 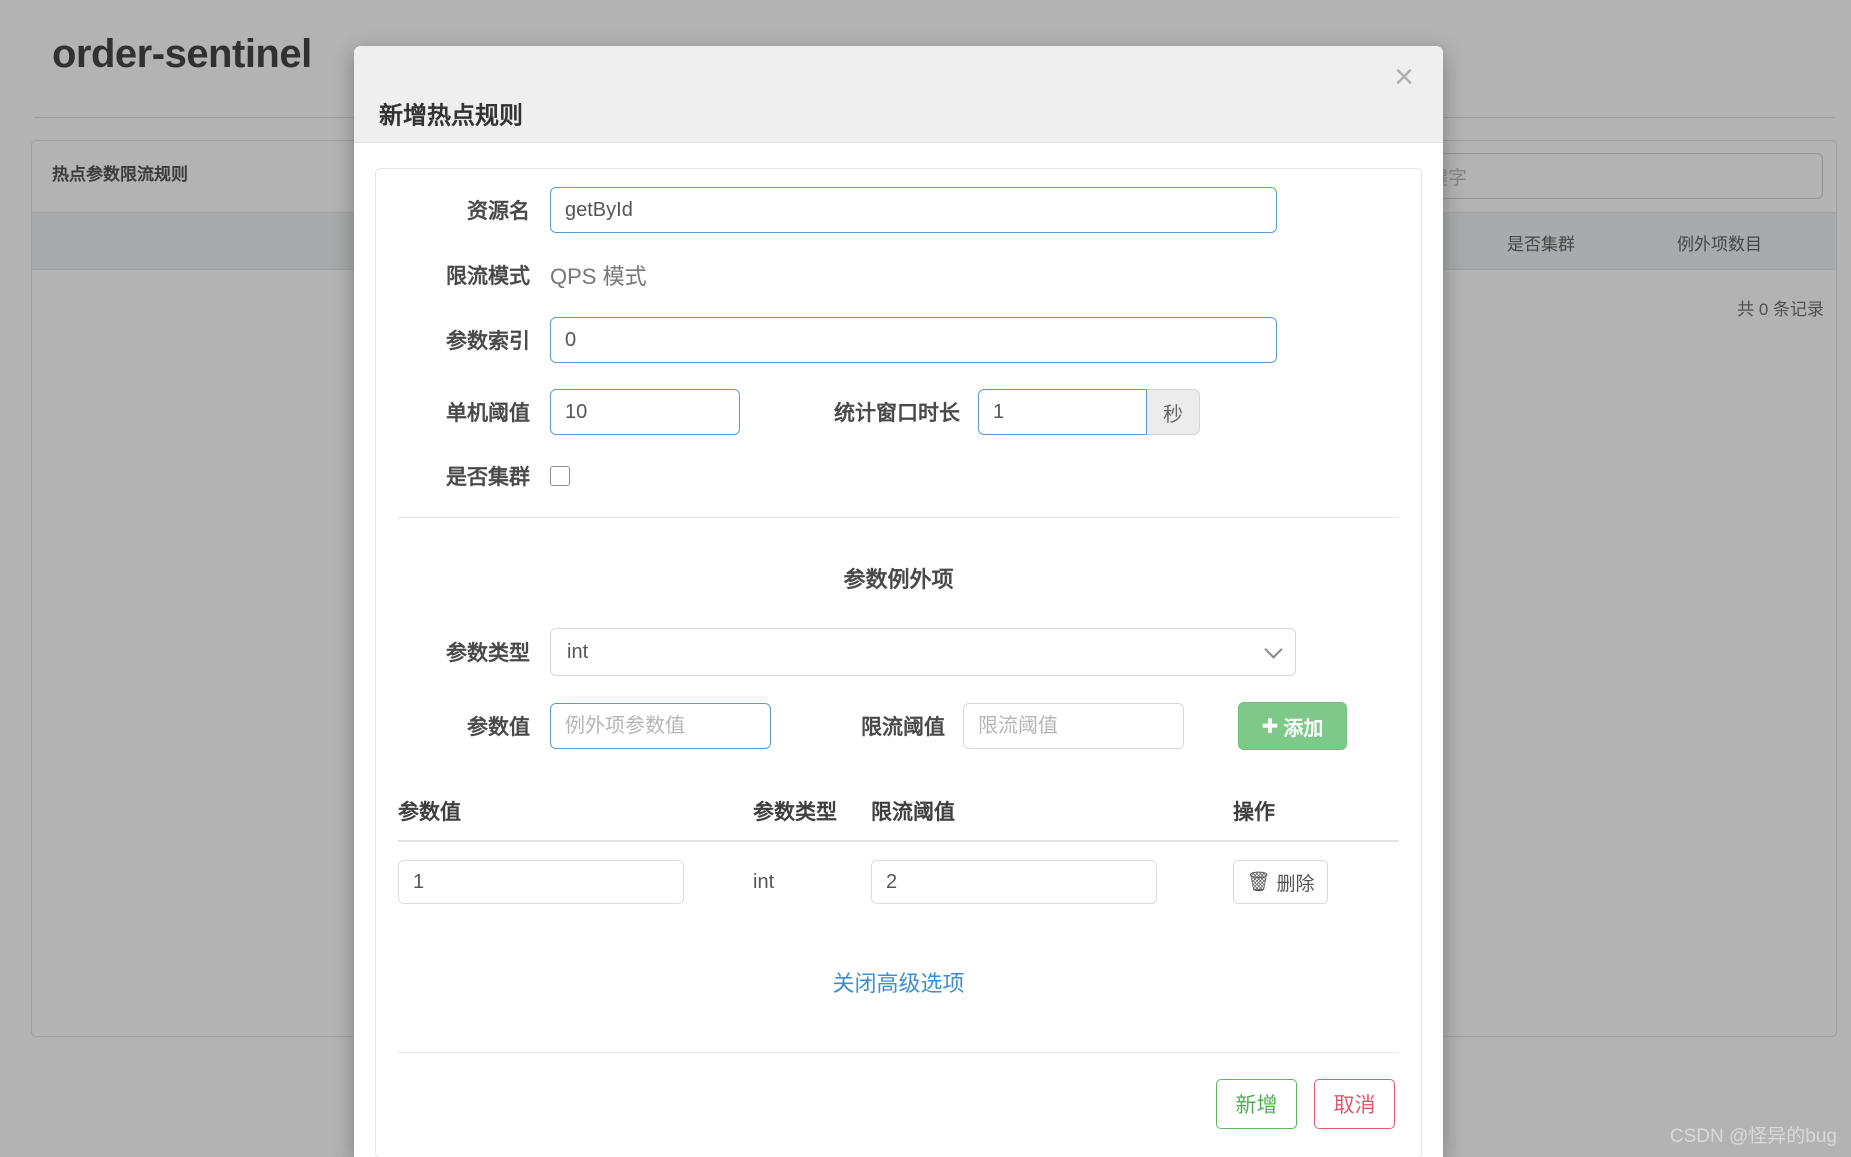 I want to click on close-icon: ×, so click(x=1404, y=77).